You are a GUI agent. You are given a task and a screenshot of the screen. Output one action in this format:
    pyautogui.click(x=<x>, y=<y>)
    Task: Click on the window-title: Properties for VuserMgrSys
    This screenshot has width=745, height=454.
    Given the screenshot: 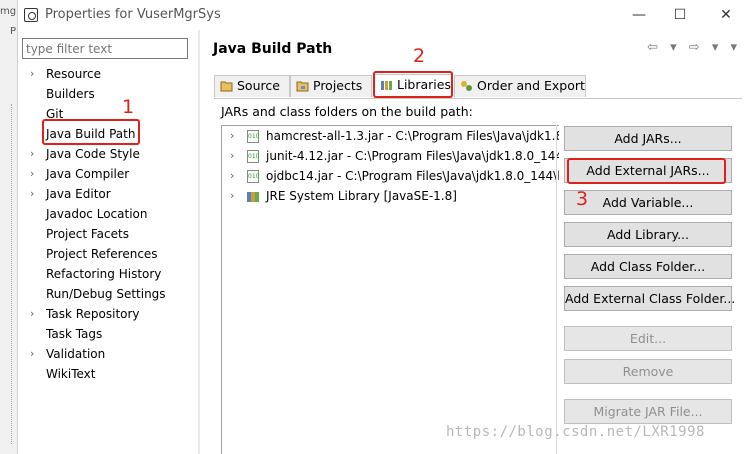 What is the action you would take?
    pyautogui.click(x=133, y=14)
    